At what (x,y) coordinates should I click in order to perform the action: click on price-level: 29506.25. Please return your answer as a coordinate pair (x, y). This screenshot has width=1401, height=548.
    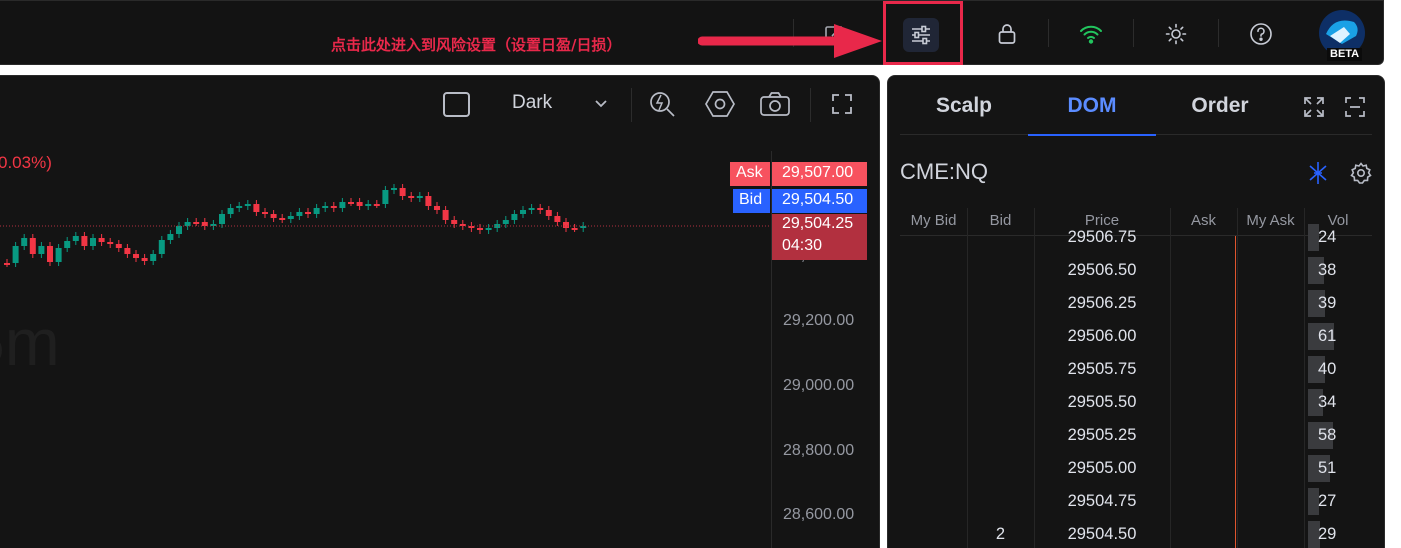
    Looking at the image, I should click on (1102, 303).